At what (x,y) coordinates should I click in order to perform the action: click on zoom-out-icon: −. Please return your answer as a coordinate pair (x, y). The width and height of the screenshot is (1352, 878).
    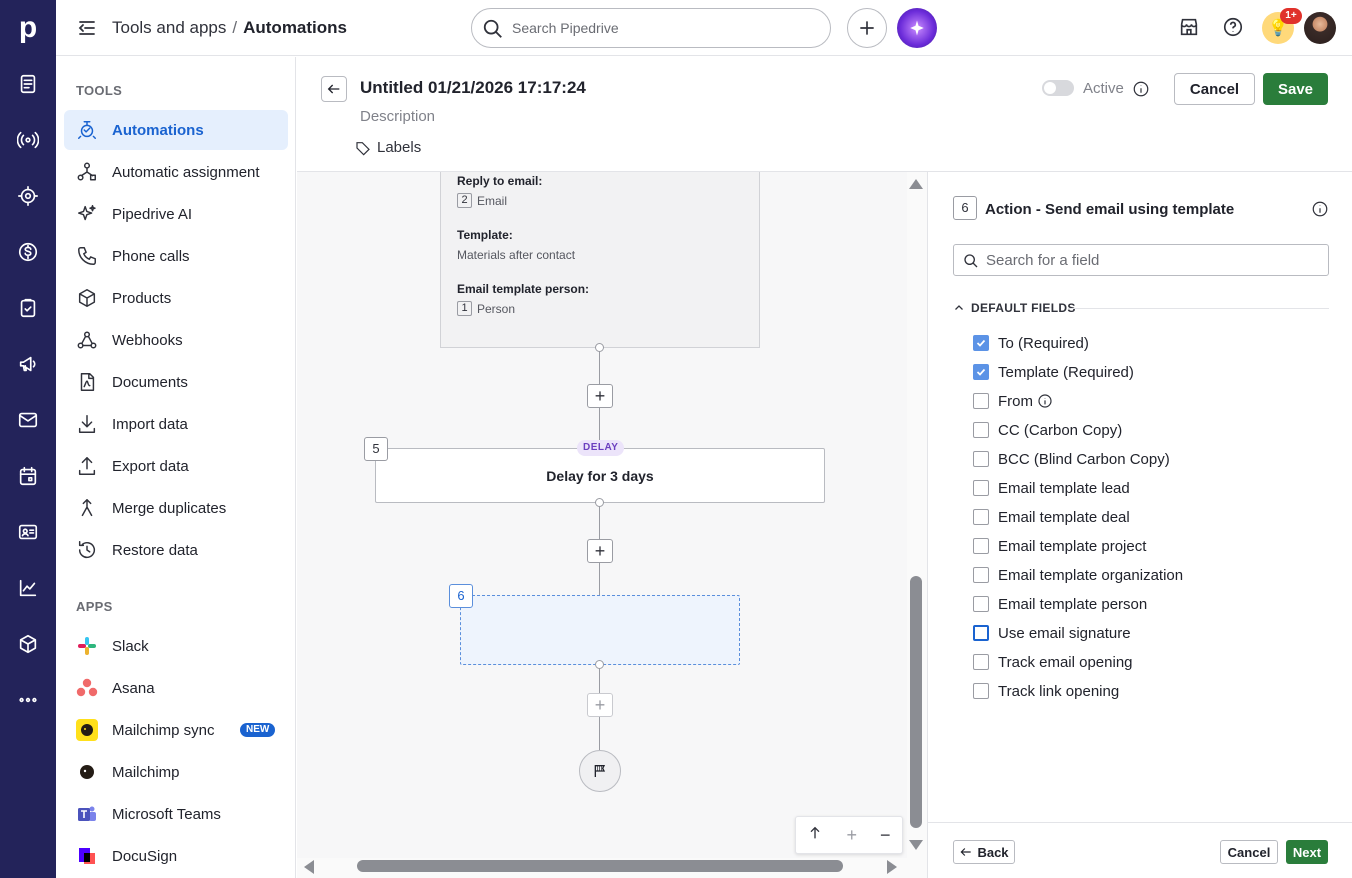
    Looking at the image, I should click on (885, 835).